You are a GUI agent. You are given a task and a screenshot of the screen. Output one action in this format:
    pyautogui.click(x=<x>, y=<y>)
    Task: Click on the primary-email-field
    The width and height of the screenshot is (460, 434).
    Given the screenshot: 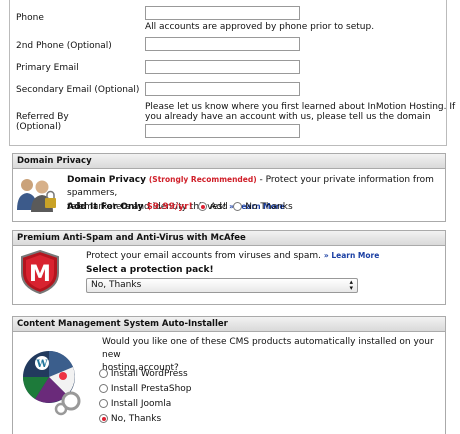 What is the action you would take?
    pyautogui.click(x=222, y=67)
    